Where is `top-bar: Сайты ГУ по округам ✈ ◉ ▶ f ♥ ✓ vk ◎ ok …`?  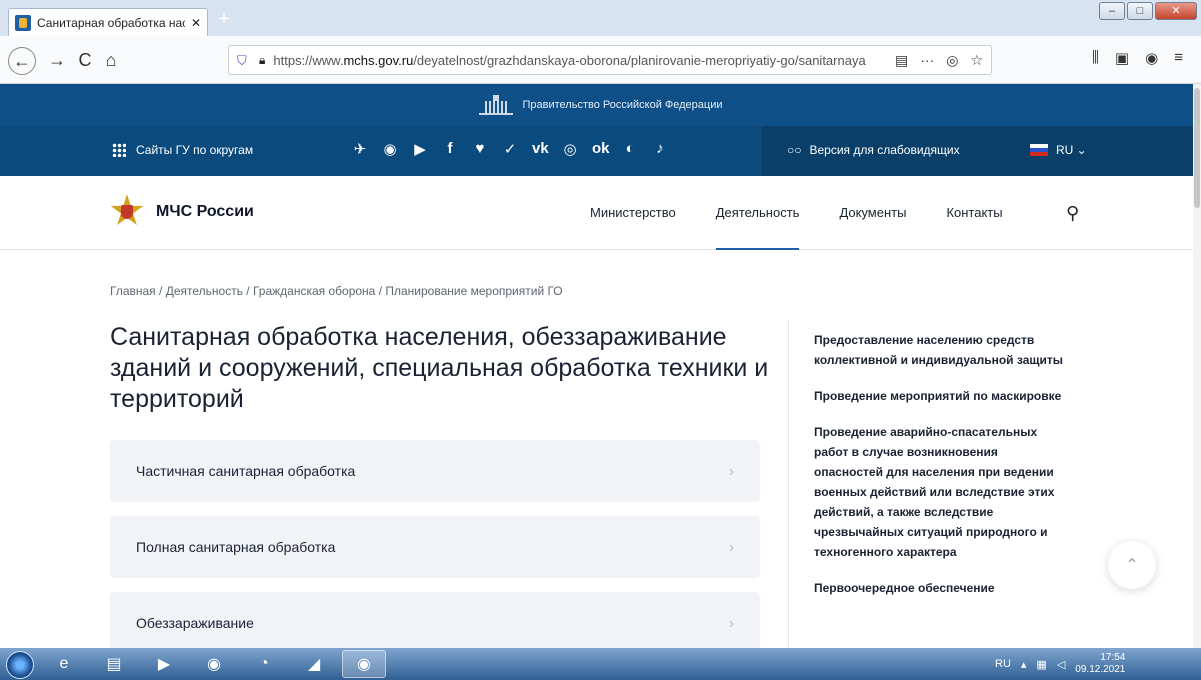 top-bar: Сайты ГУ по округам ✈ ◉ ▶ f ♥ ✓ vk ◎ ok … is located at coordinates (600, 151).